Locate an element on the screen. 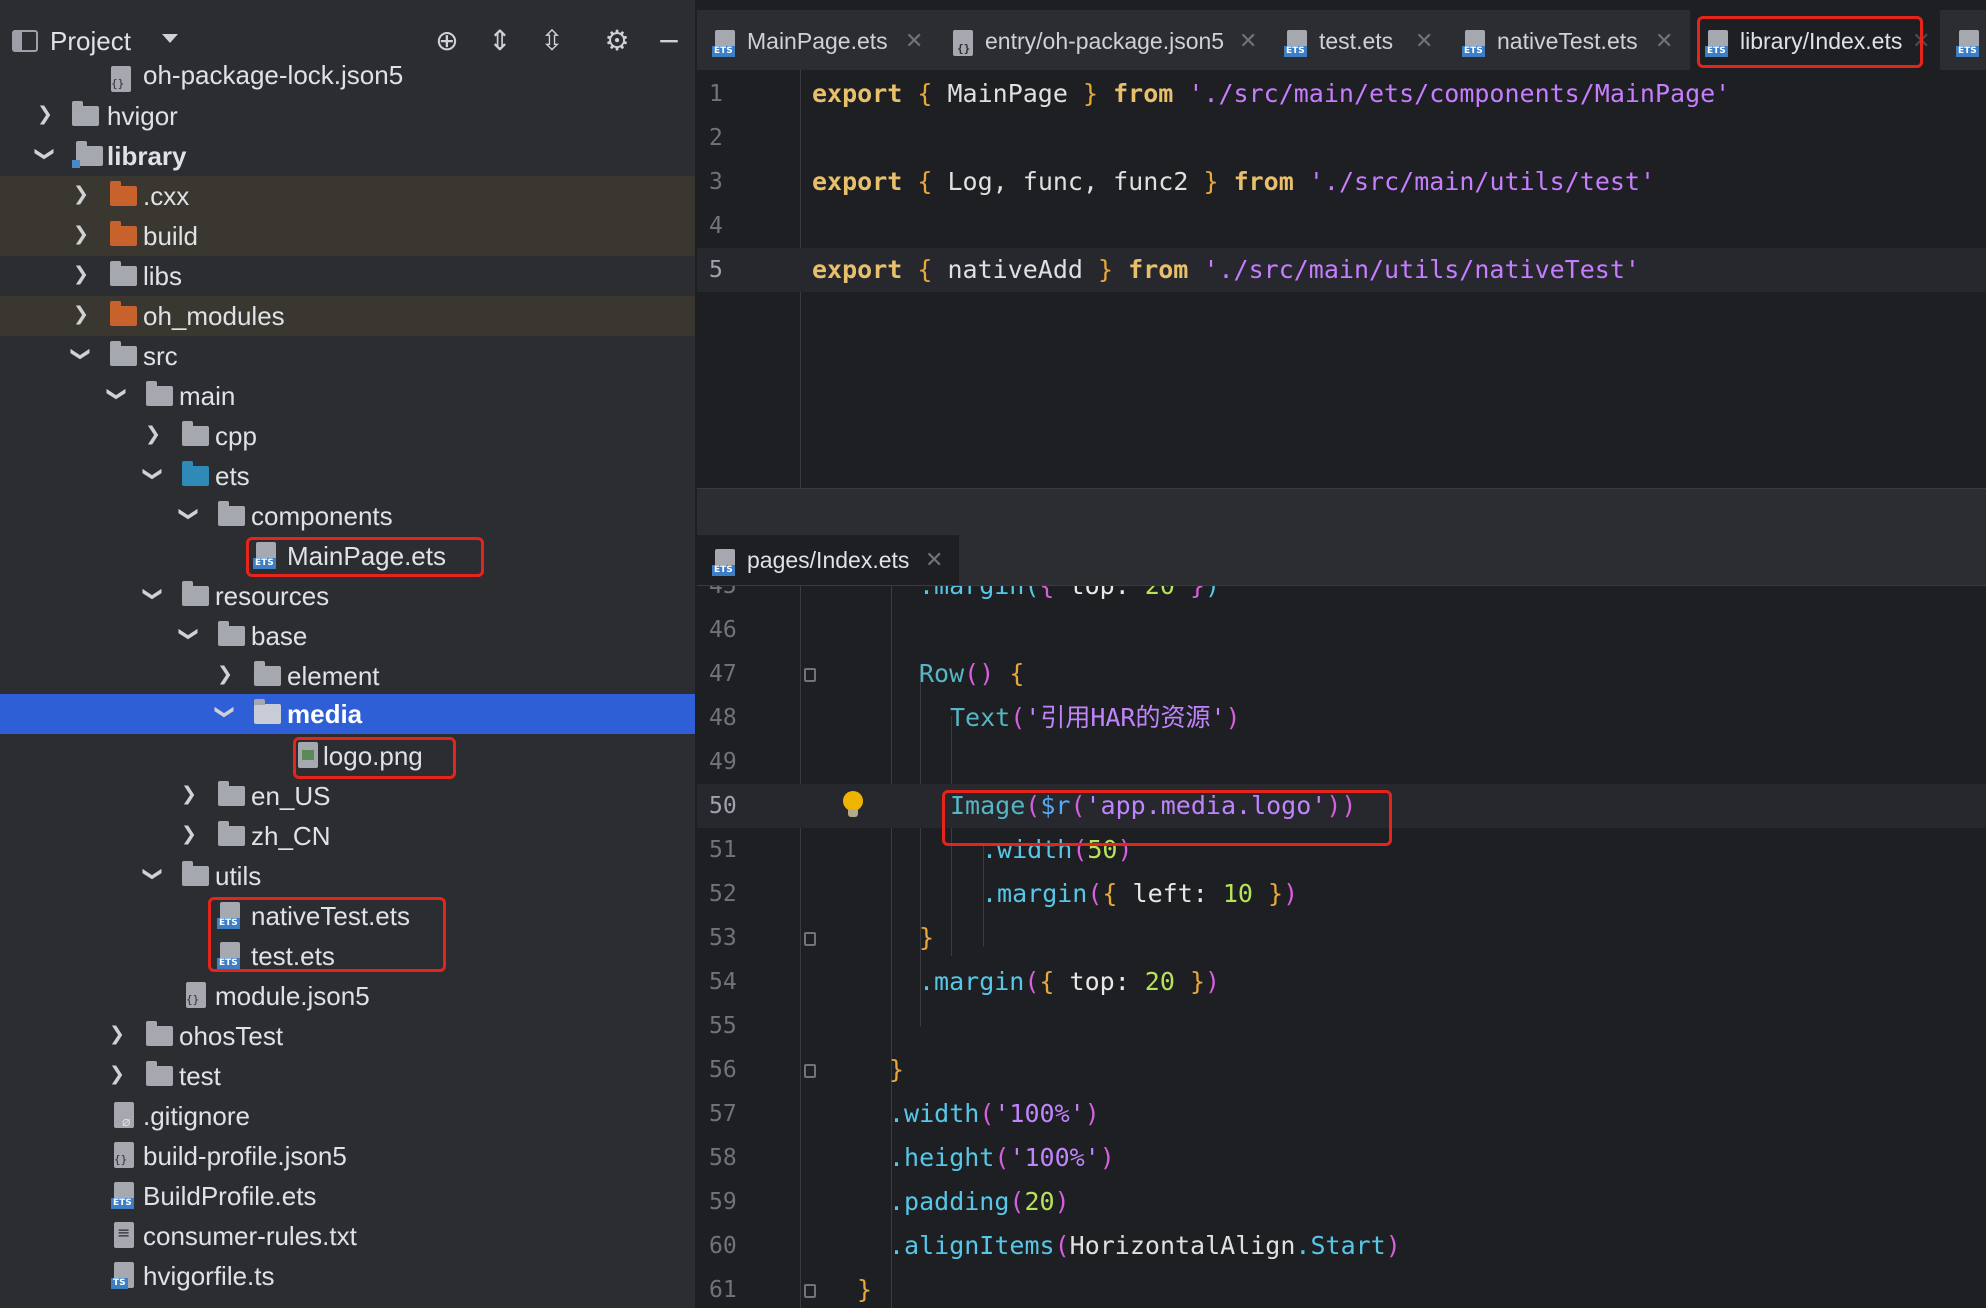 The image size is (1986, 1308). tree-item-consumer-rules: consumer-rules.txt is located at coordinates (347, 1236).